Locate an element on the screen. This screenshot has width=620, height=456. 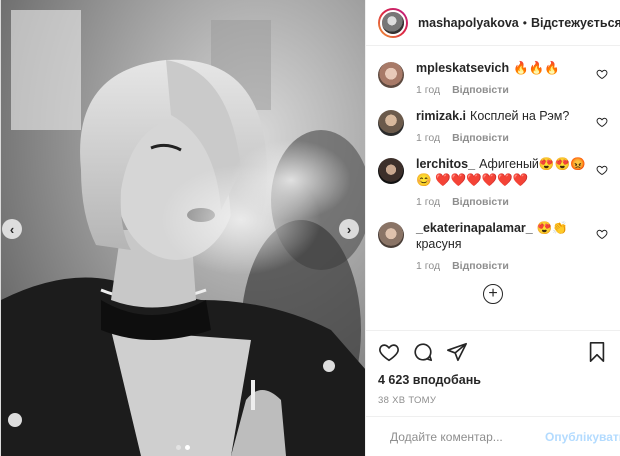
chevron-left-icon: ‹ is located at coordinates (12, 229).